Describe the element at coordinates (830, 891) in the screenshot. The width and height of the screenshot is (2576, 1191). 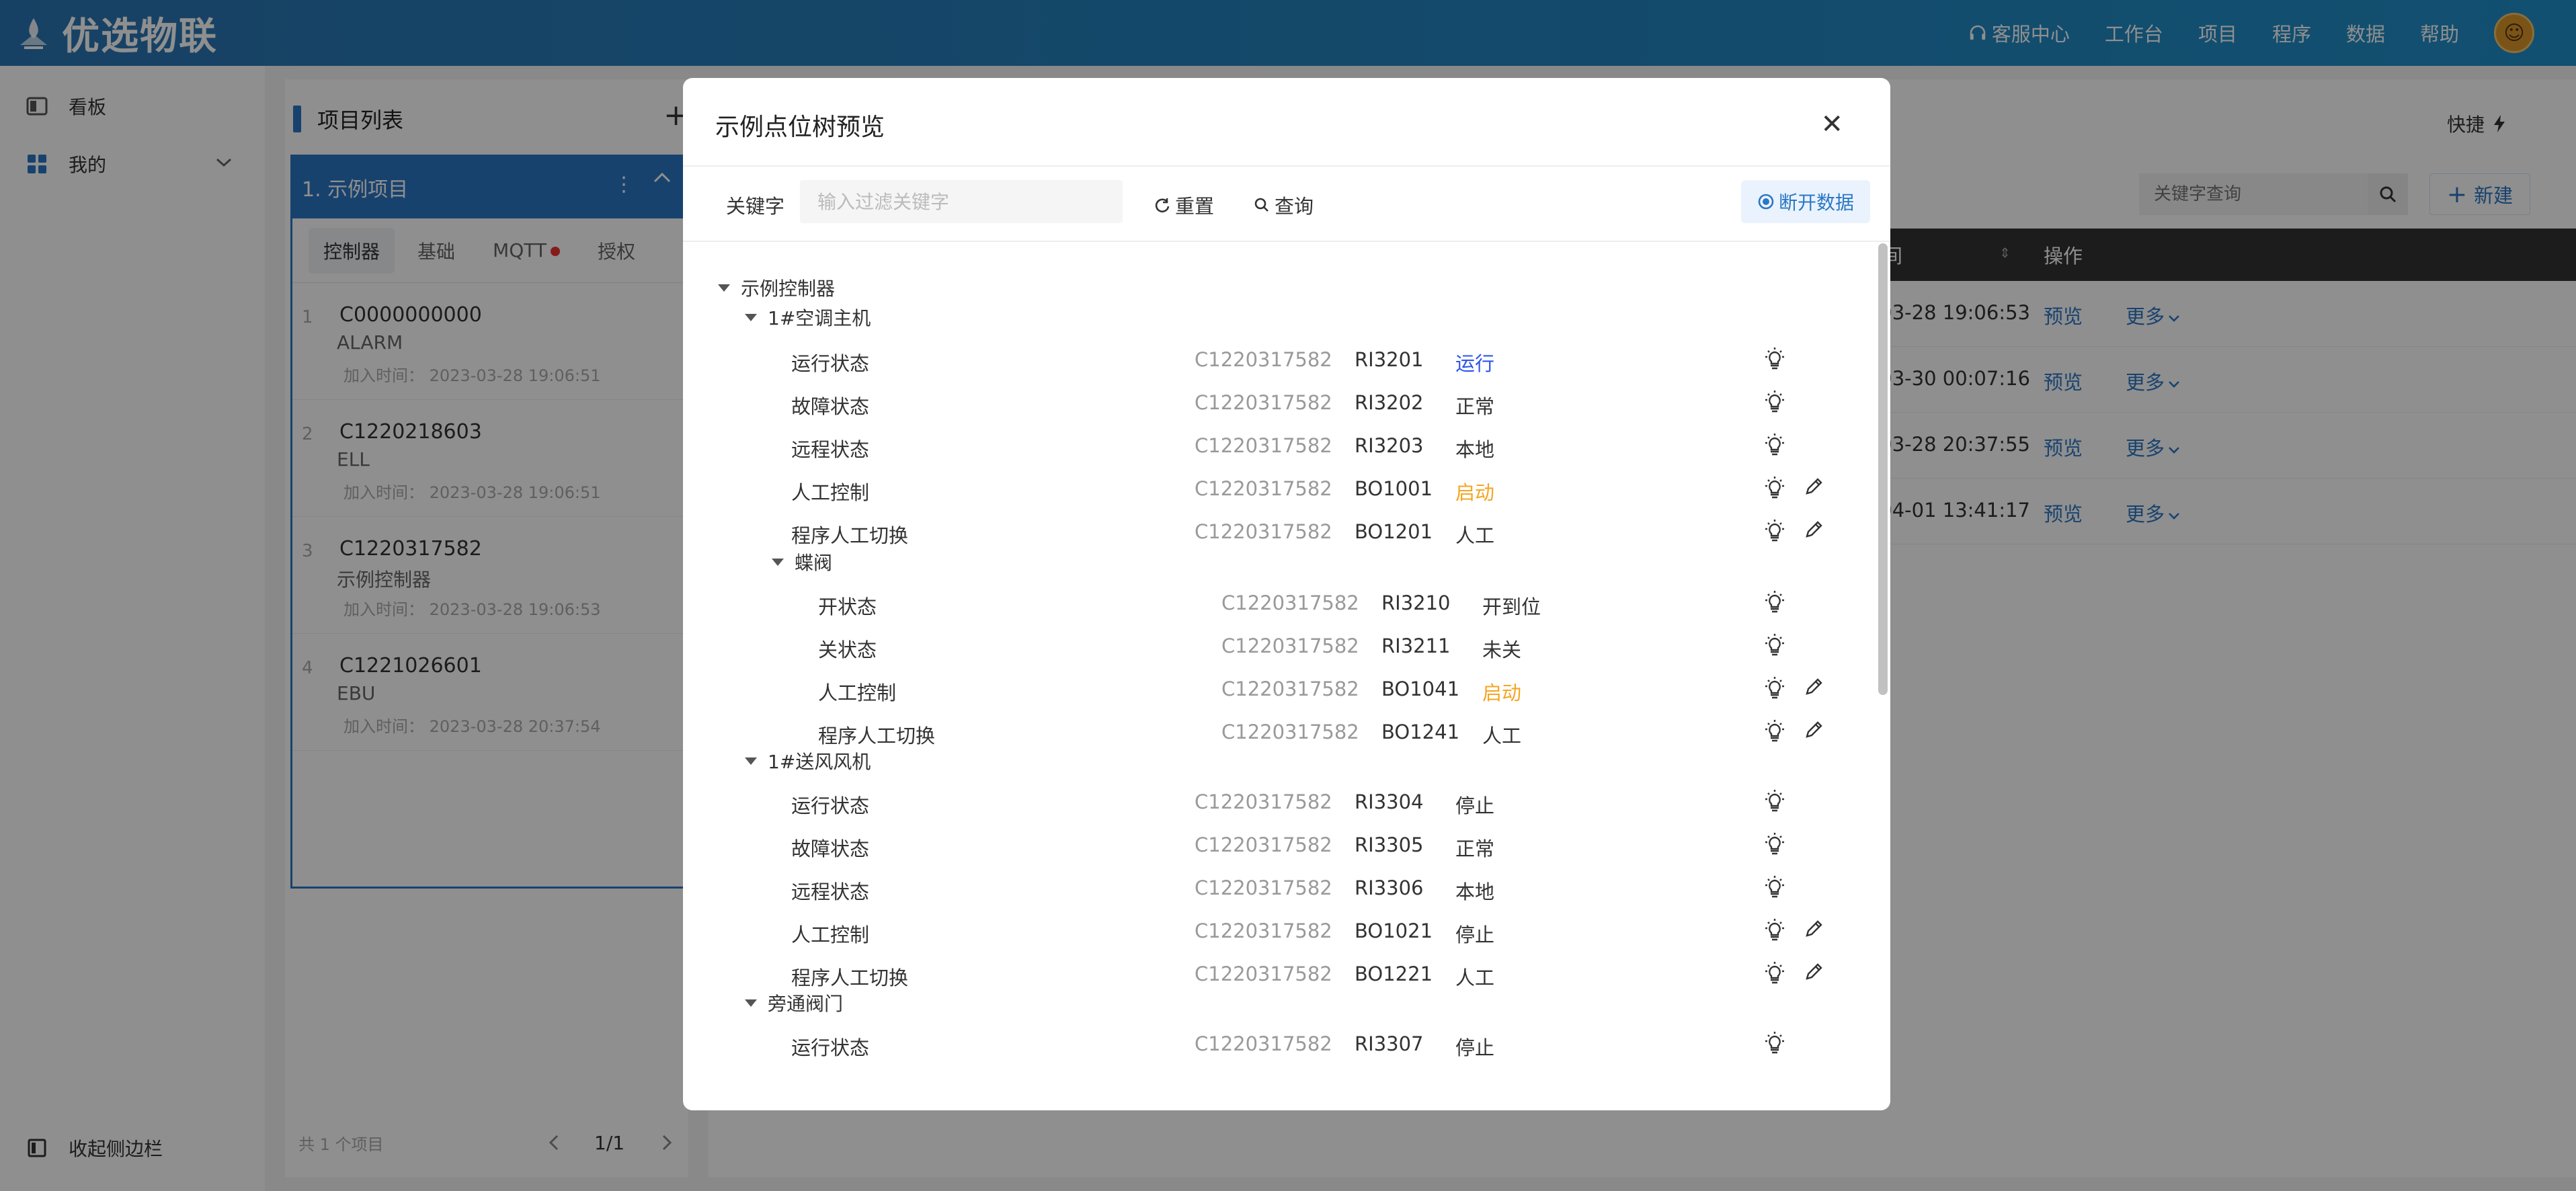
I see `point-name: 远程状态` at that location.